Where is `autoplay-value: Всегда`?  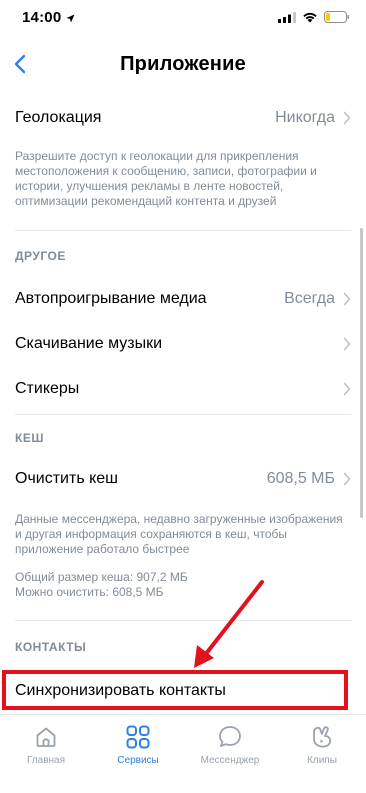
autoplay-value: Всегда is located at coordinates (309, 298).